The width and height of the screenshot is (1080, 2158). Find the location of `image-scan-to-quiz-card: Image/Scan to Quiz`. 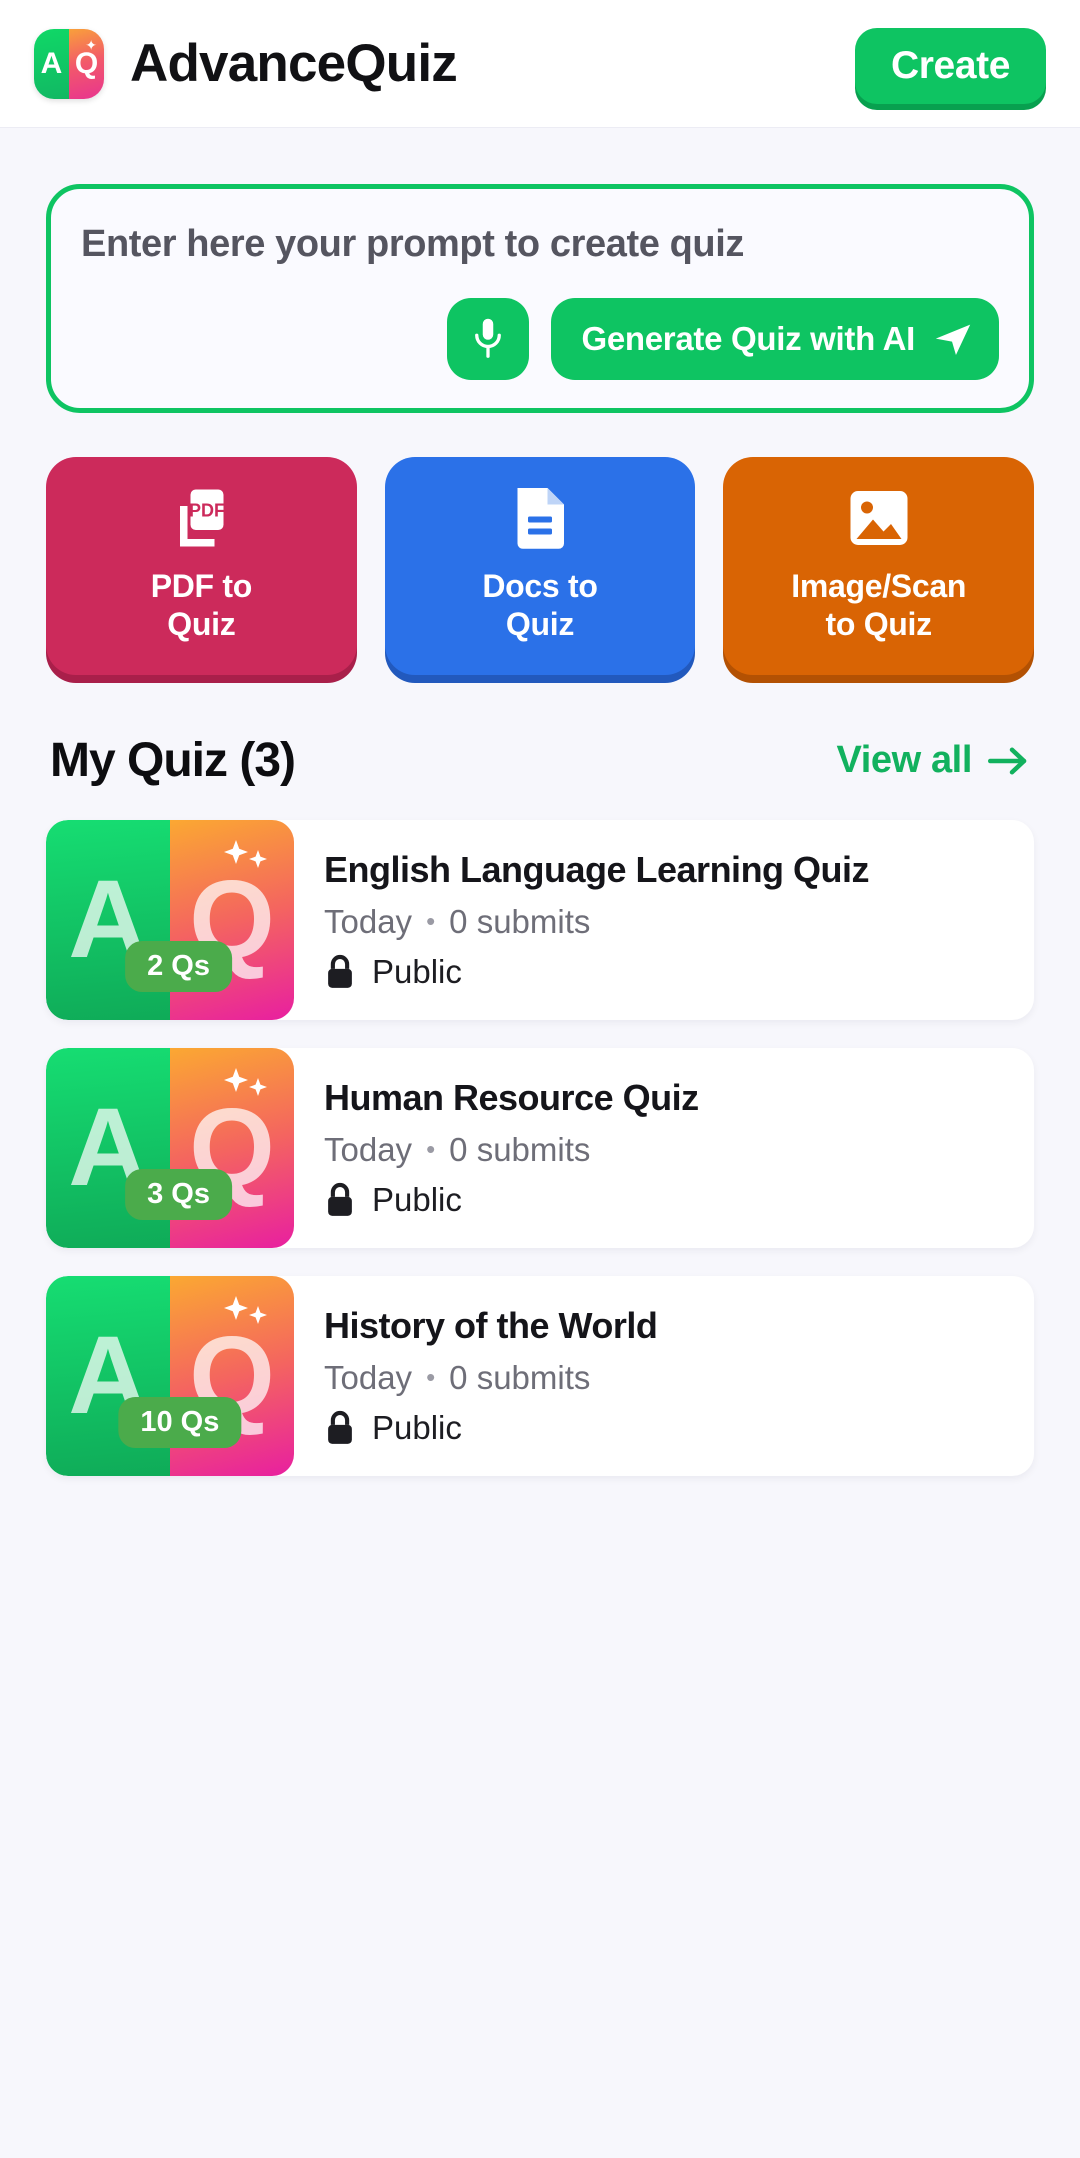

image-scan-to-quiz-card: Image/Scan to Quiz is located at coordinates (879, 566).